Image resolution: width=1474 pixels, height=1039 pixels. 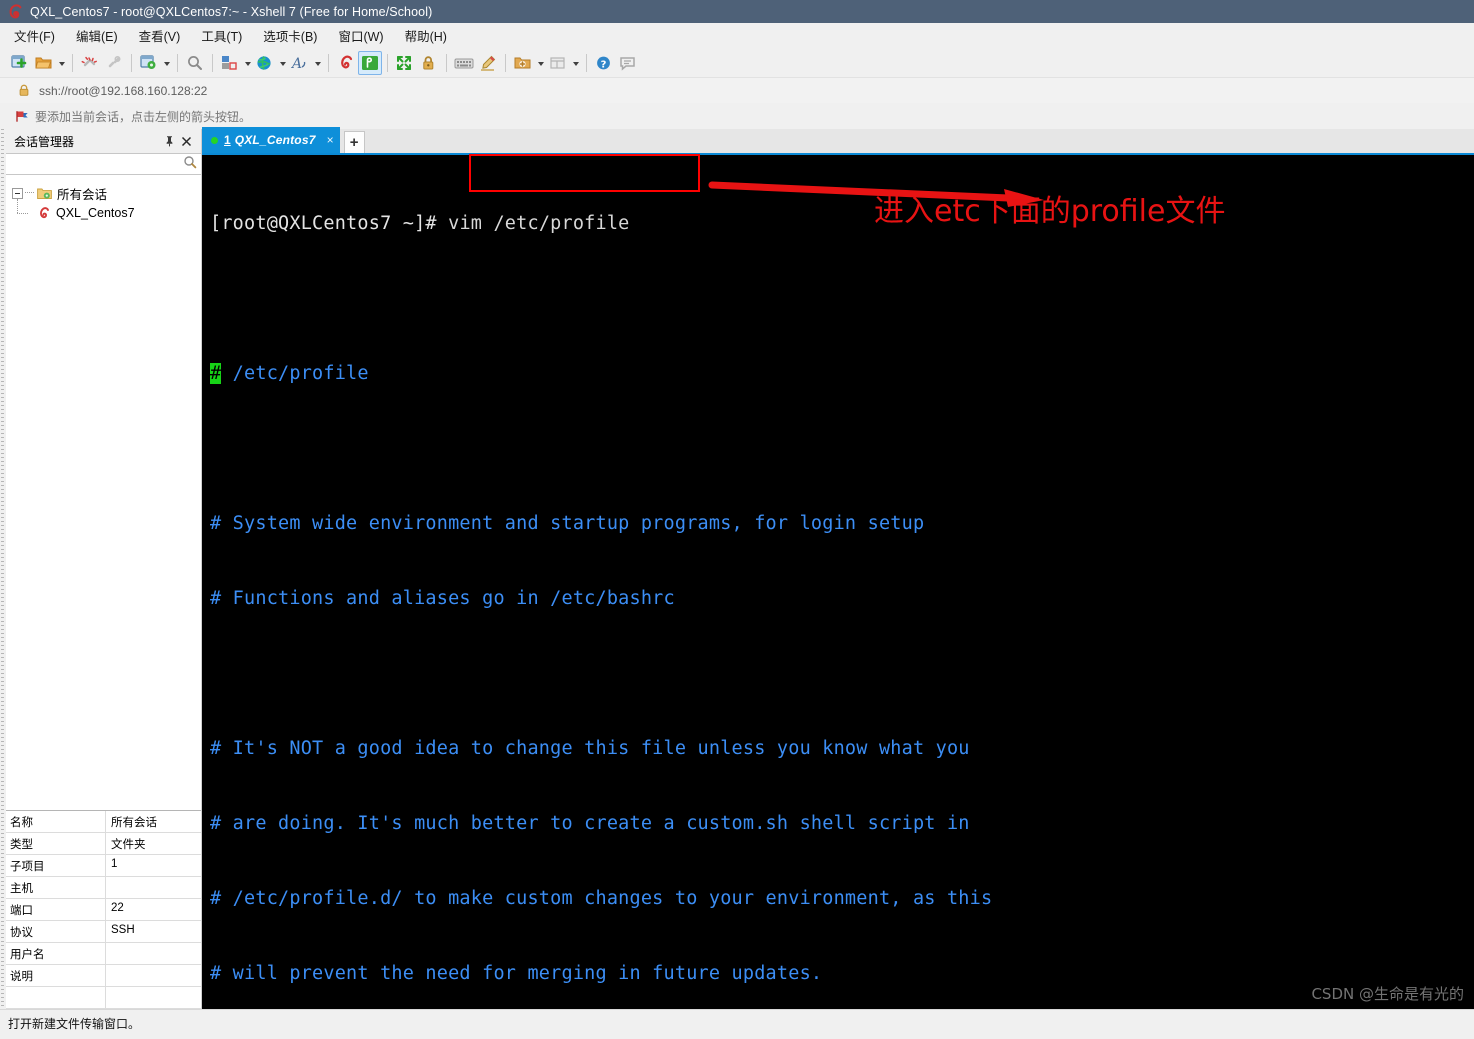 I want to click on menu-edit: 编辑(E), so click(x=97, y=35).